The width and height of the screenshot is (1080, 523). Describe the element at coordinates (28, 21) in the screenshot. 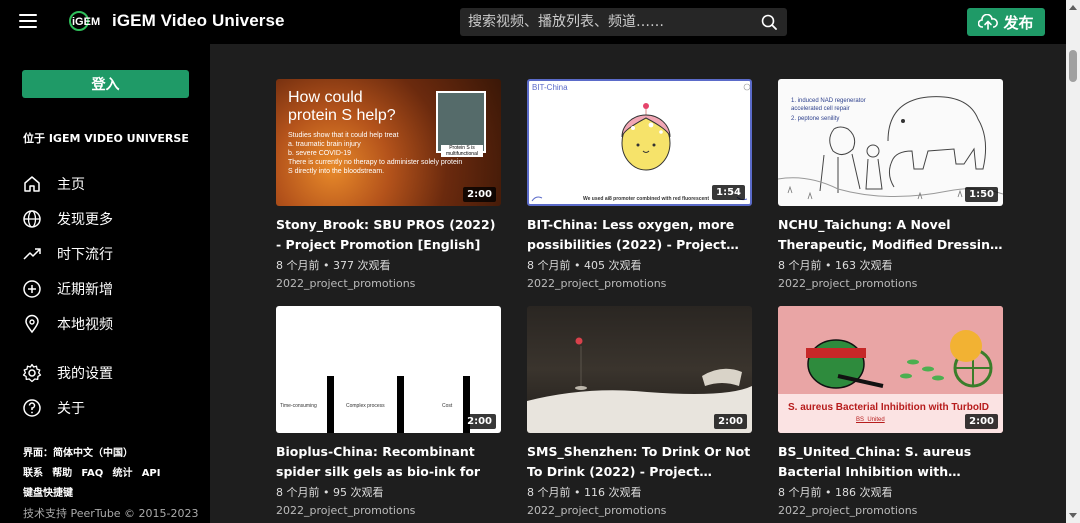

I see `menu-icon` at that location.